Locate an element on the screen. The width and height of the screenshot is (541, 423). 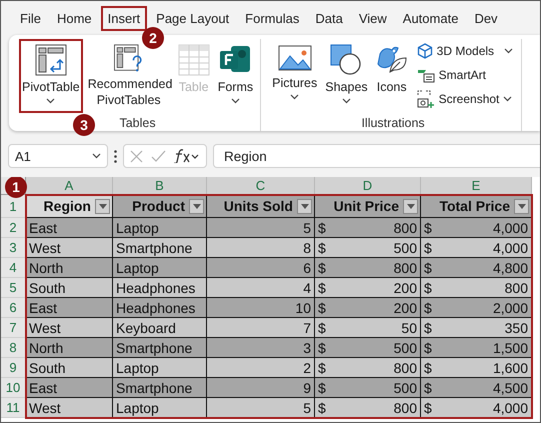
column-header: A is located at coordinates (69, 186).